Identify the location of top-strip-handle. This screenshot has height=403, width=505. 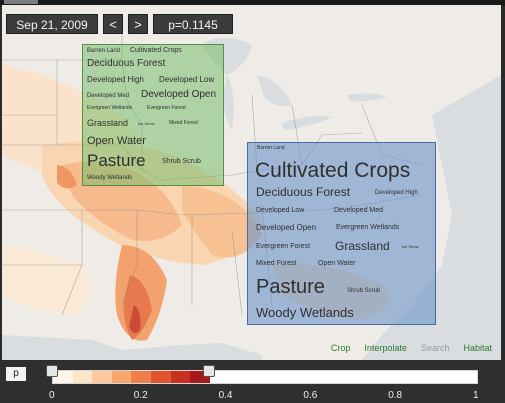
(21, 2).